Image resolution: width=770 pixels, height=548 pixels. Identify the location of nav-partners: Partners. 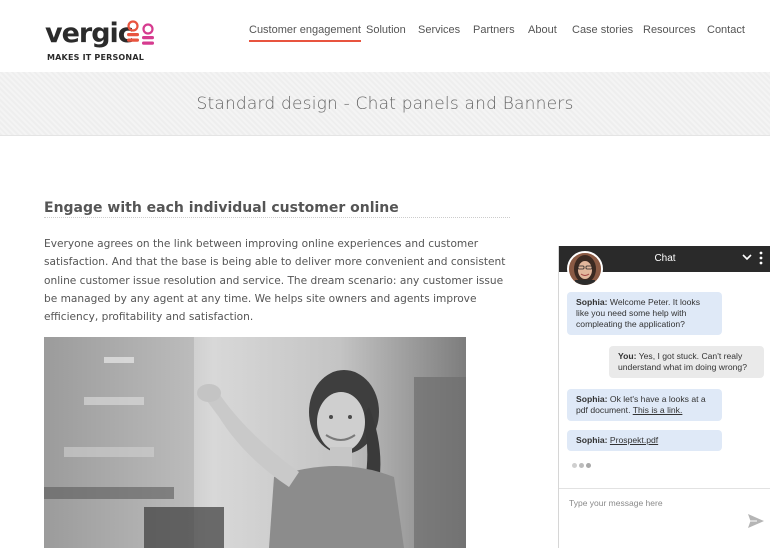
(494, 30).